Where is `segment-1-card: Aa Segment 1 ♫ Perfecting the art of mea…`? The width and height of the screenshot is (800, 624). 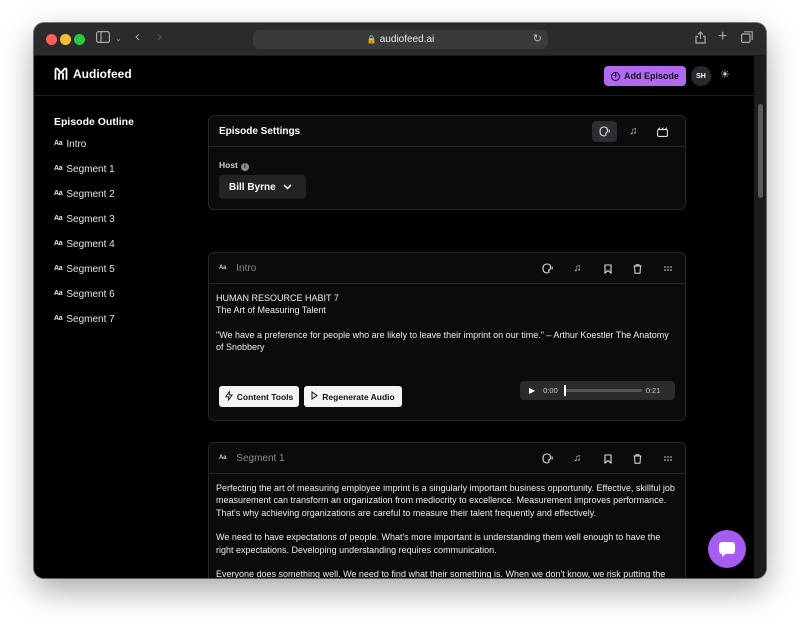
segment-1-card: Aa Segment 1 ♫ Perfecting the art of mea… is located at coordinates (447, 510).